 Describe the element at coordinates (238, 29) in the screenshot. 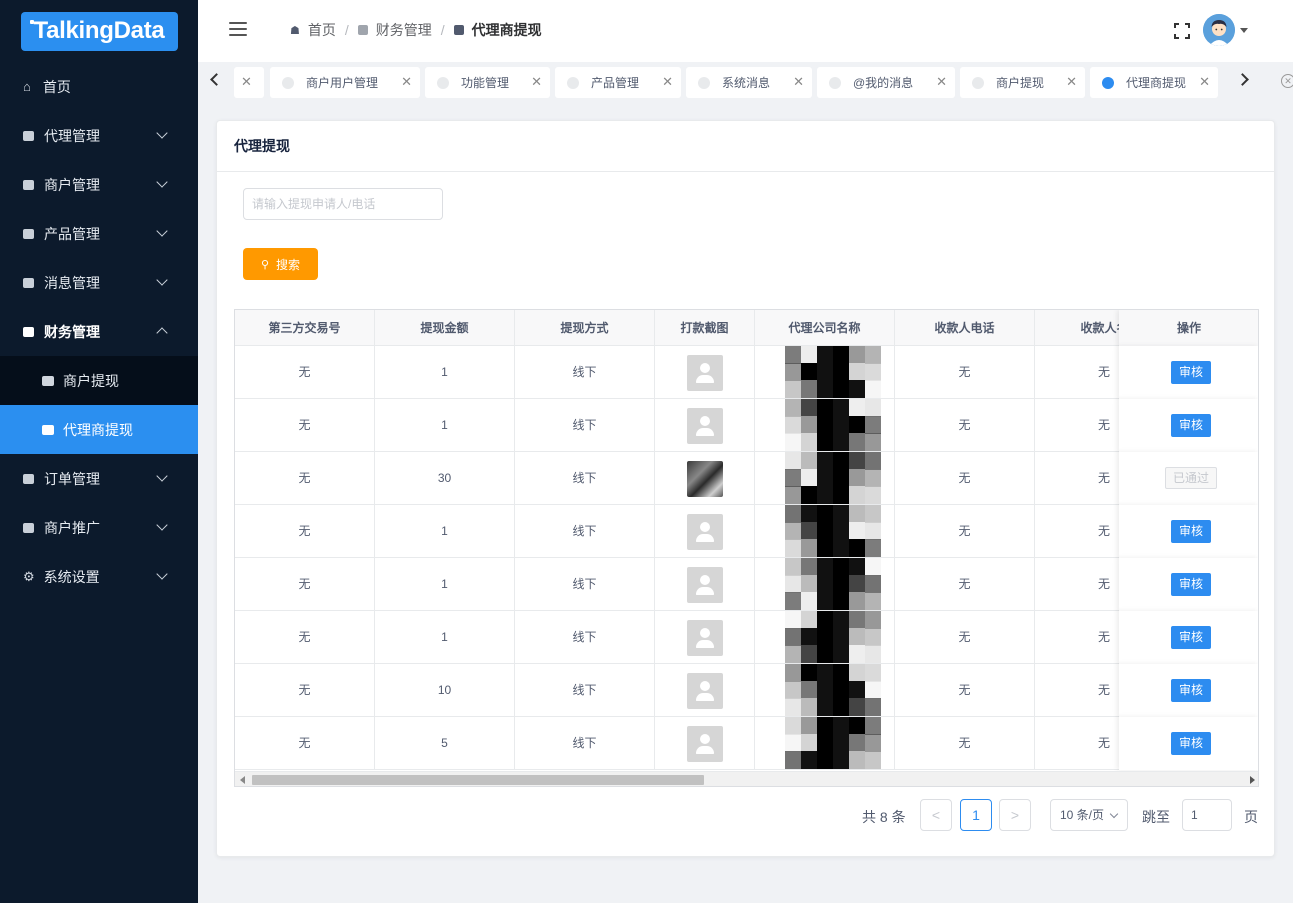

I see `menu-toggle-icon` at that location.